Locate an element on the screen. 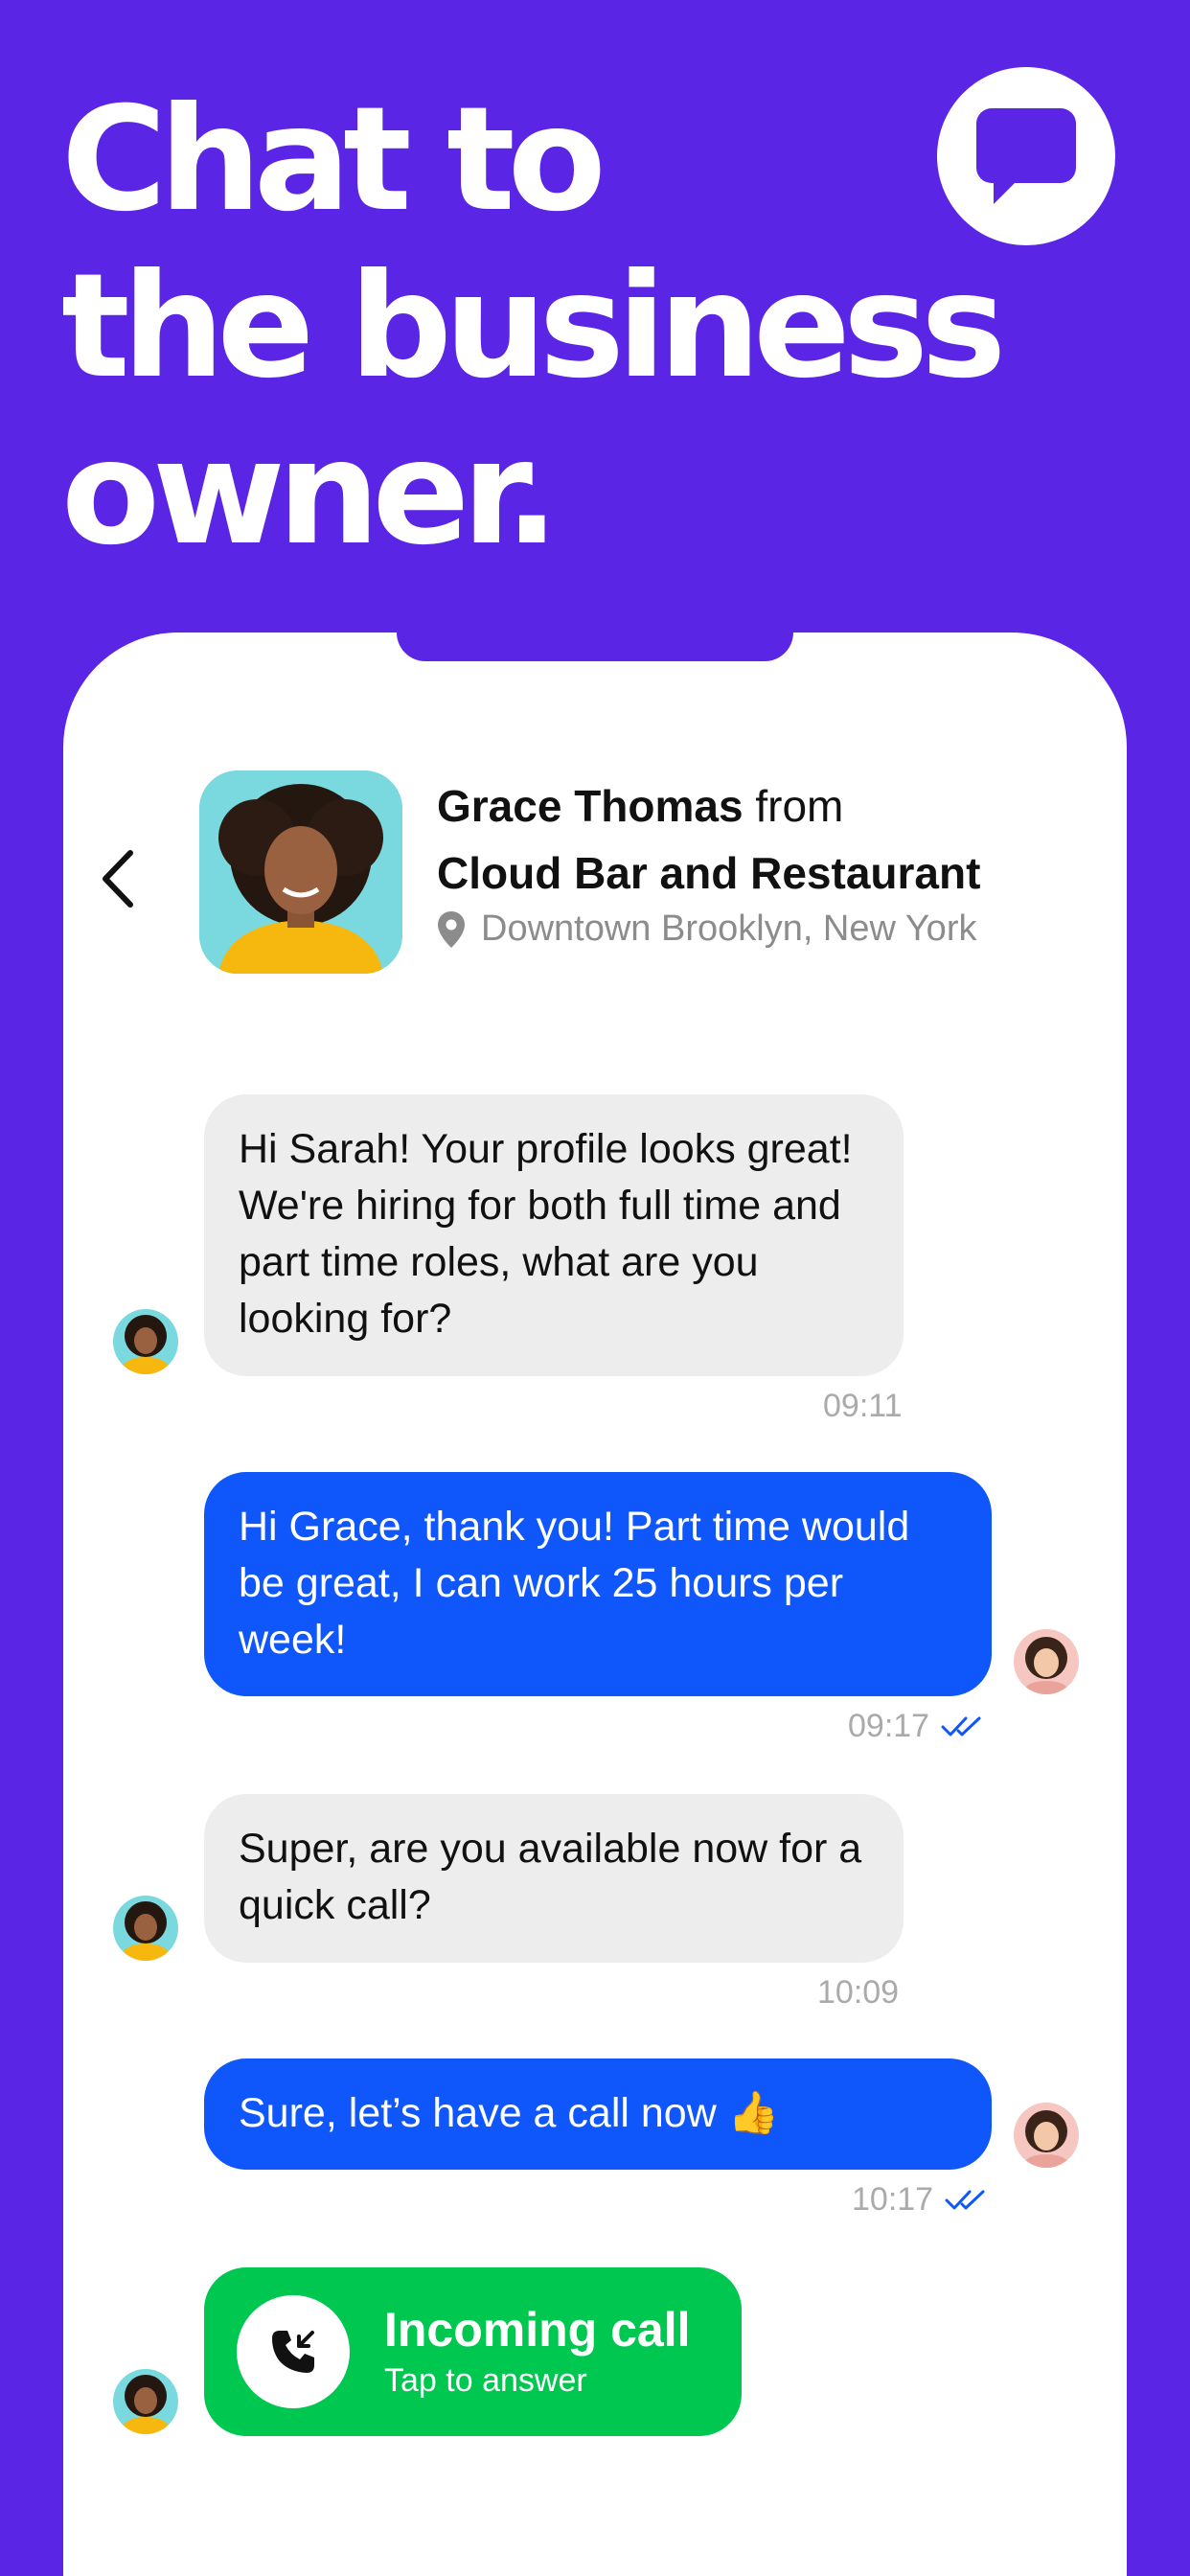 The width and height of the screenshot is (1190, 2576). location-text: Downtown Brooklyn, New York is located at coordinates (729, 928).